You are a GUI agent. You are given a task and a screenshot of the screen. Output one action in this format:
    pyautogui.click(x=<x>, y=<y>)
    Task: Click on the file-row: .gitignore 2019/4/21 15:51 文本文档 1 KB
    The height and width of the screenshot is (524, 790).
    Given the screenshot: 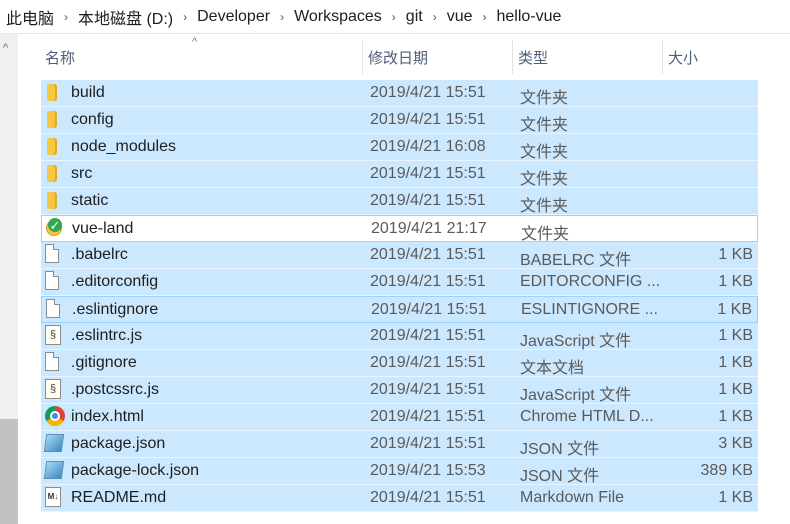 What is the action you would take?
    pyautogui.click(x=399, y=363)
    